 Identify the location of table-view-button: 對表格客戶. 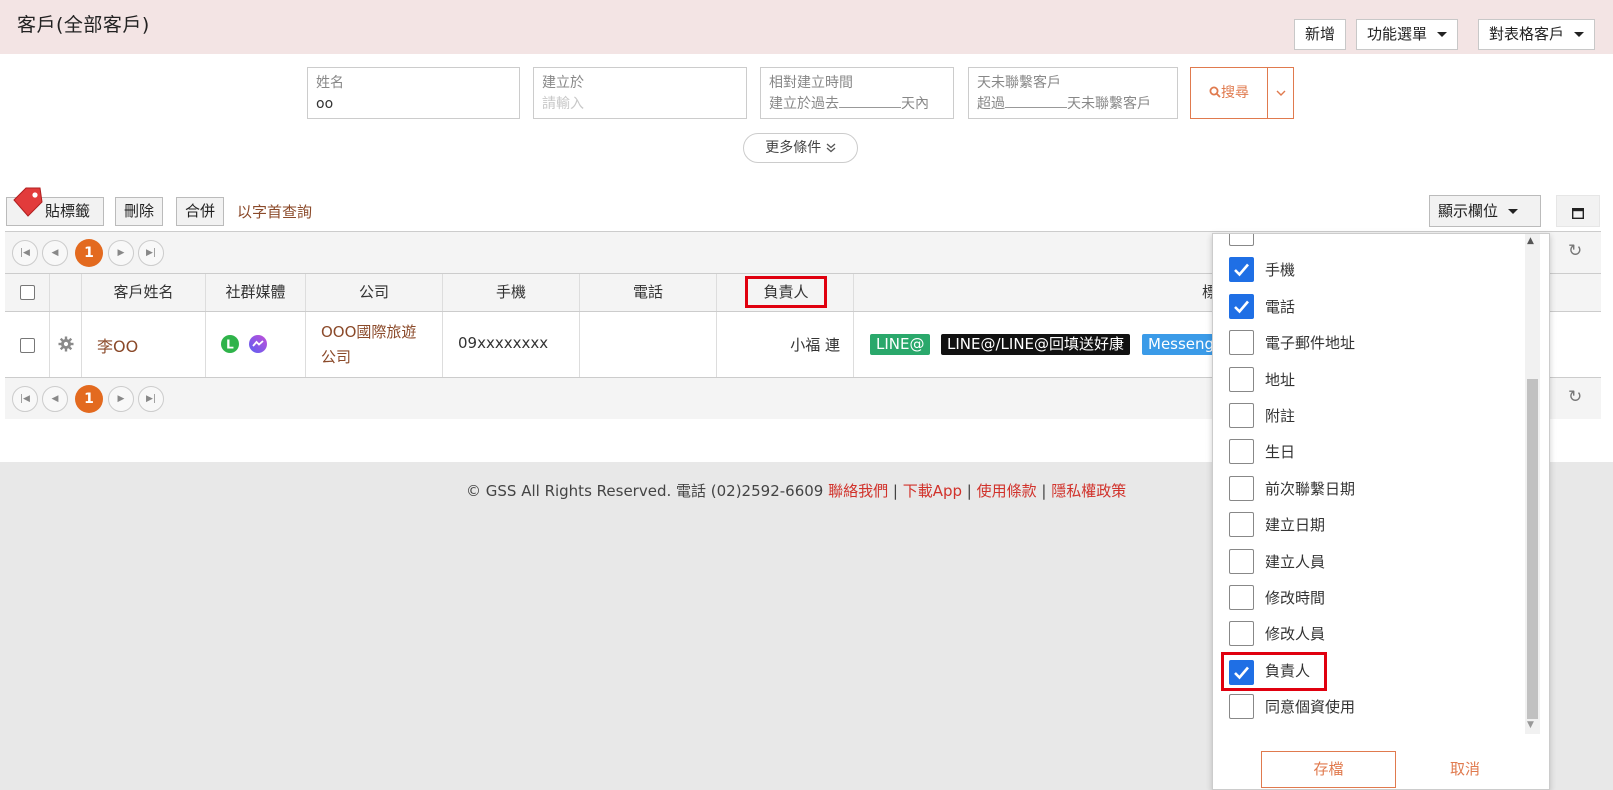
(1537, 34).